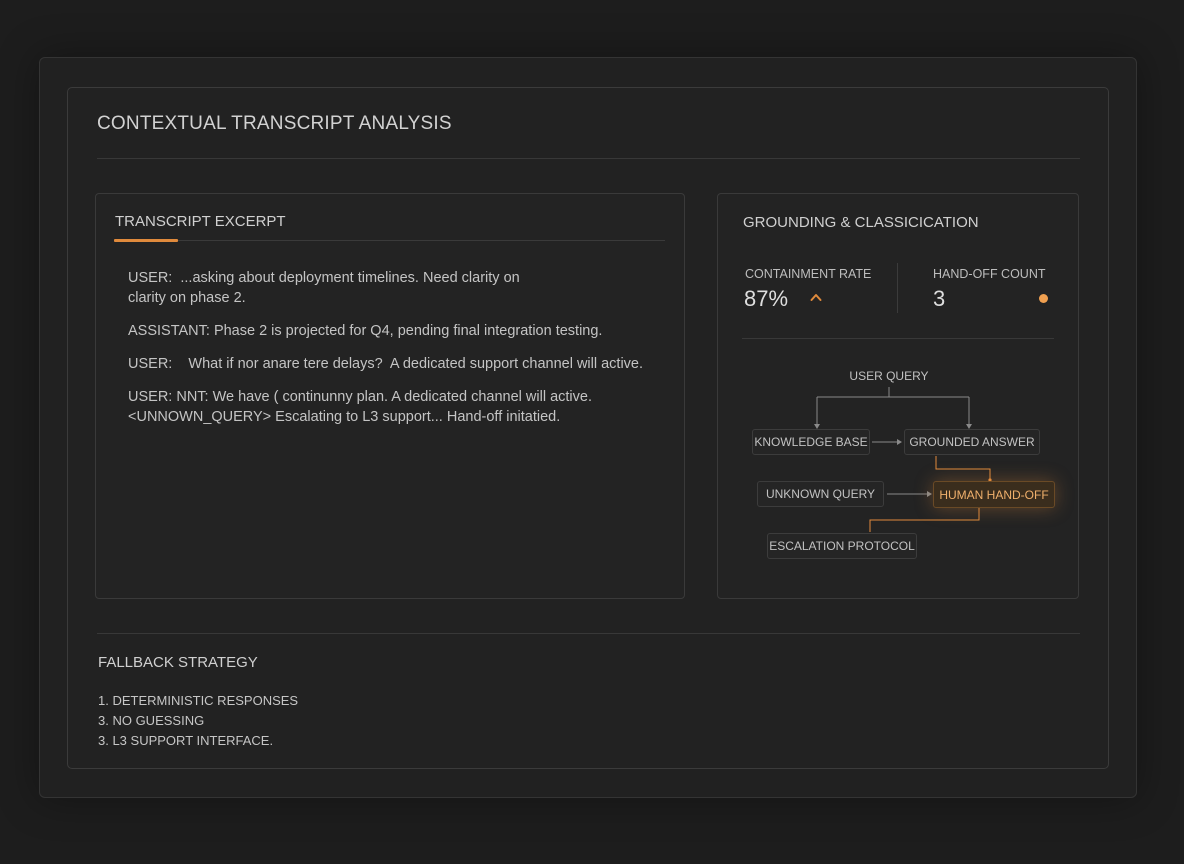  Describe the element at coordinates (274, 123) in the screenshot. I see `page-title: CONTEXTUAL TRANSCRIPT ANALYSIS` at that location.